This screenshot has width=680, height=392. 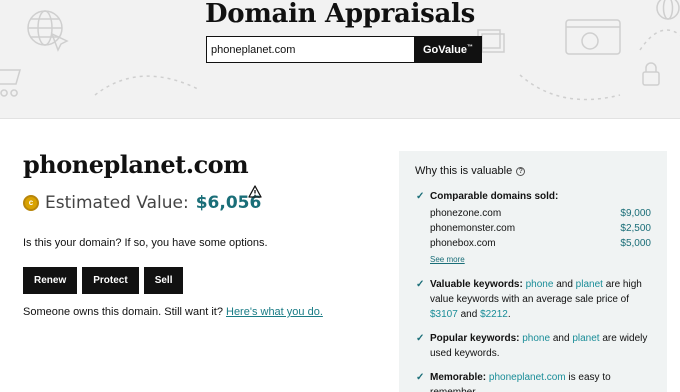 I want to click on govalue-button: GoValue™, so click(x=448, y=49).